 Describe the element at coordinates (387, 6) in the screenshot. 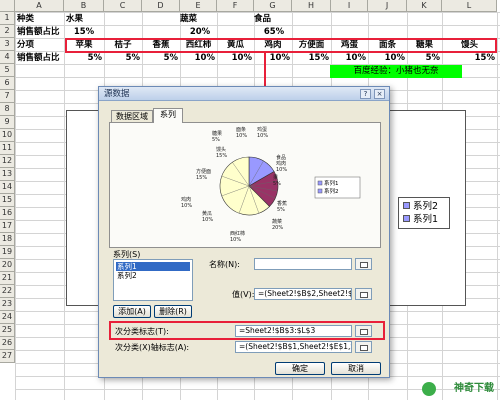

I see `column-header: J` at that location.